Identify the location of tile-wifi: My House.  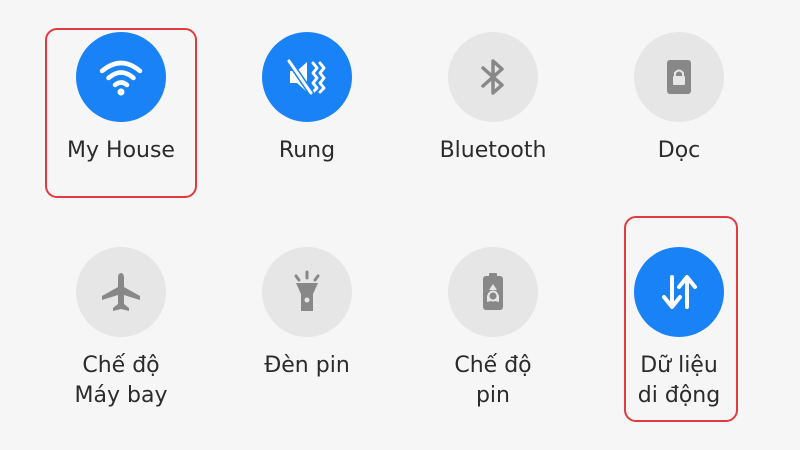
(121, 99).